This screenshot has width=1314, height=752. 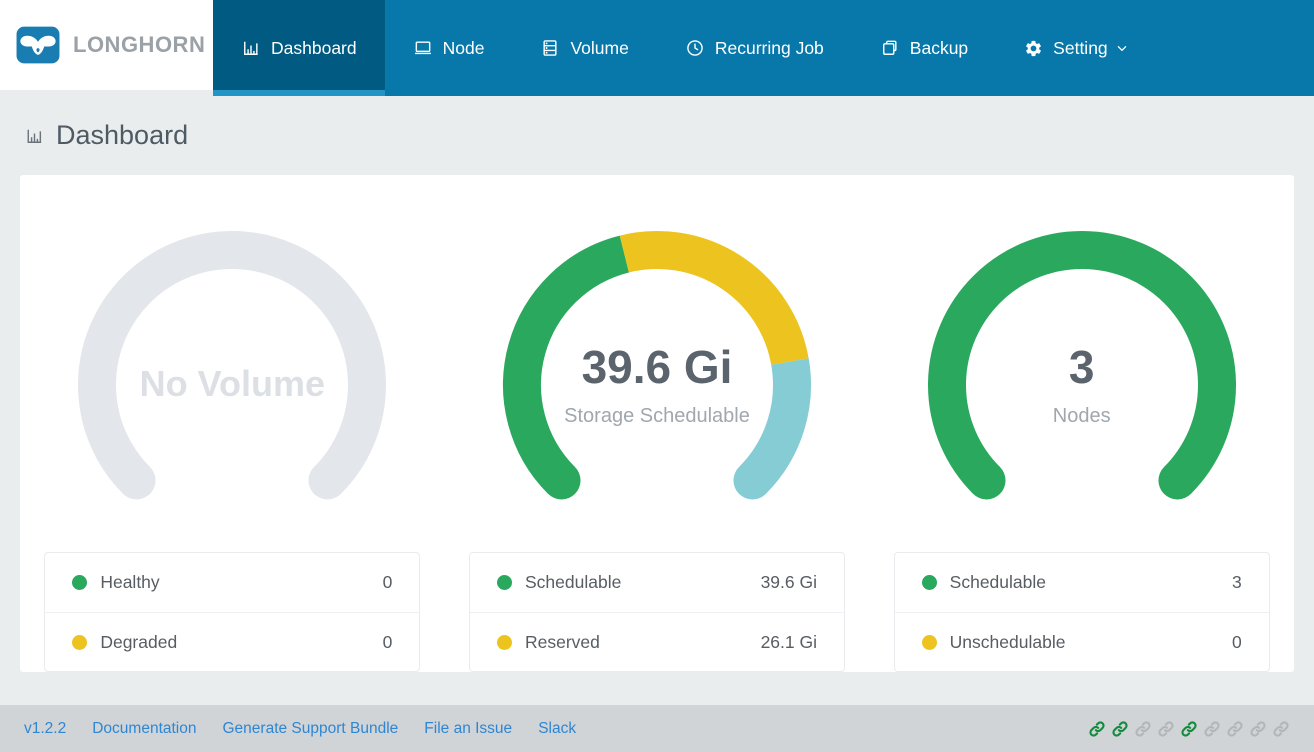 What do you see at coordinates (463, 47) in the screenshot?
I see `tab-label: Node` at bounding box center [463, 47].